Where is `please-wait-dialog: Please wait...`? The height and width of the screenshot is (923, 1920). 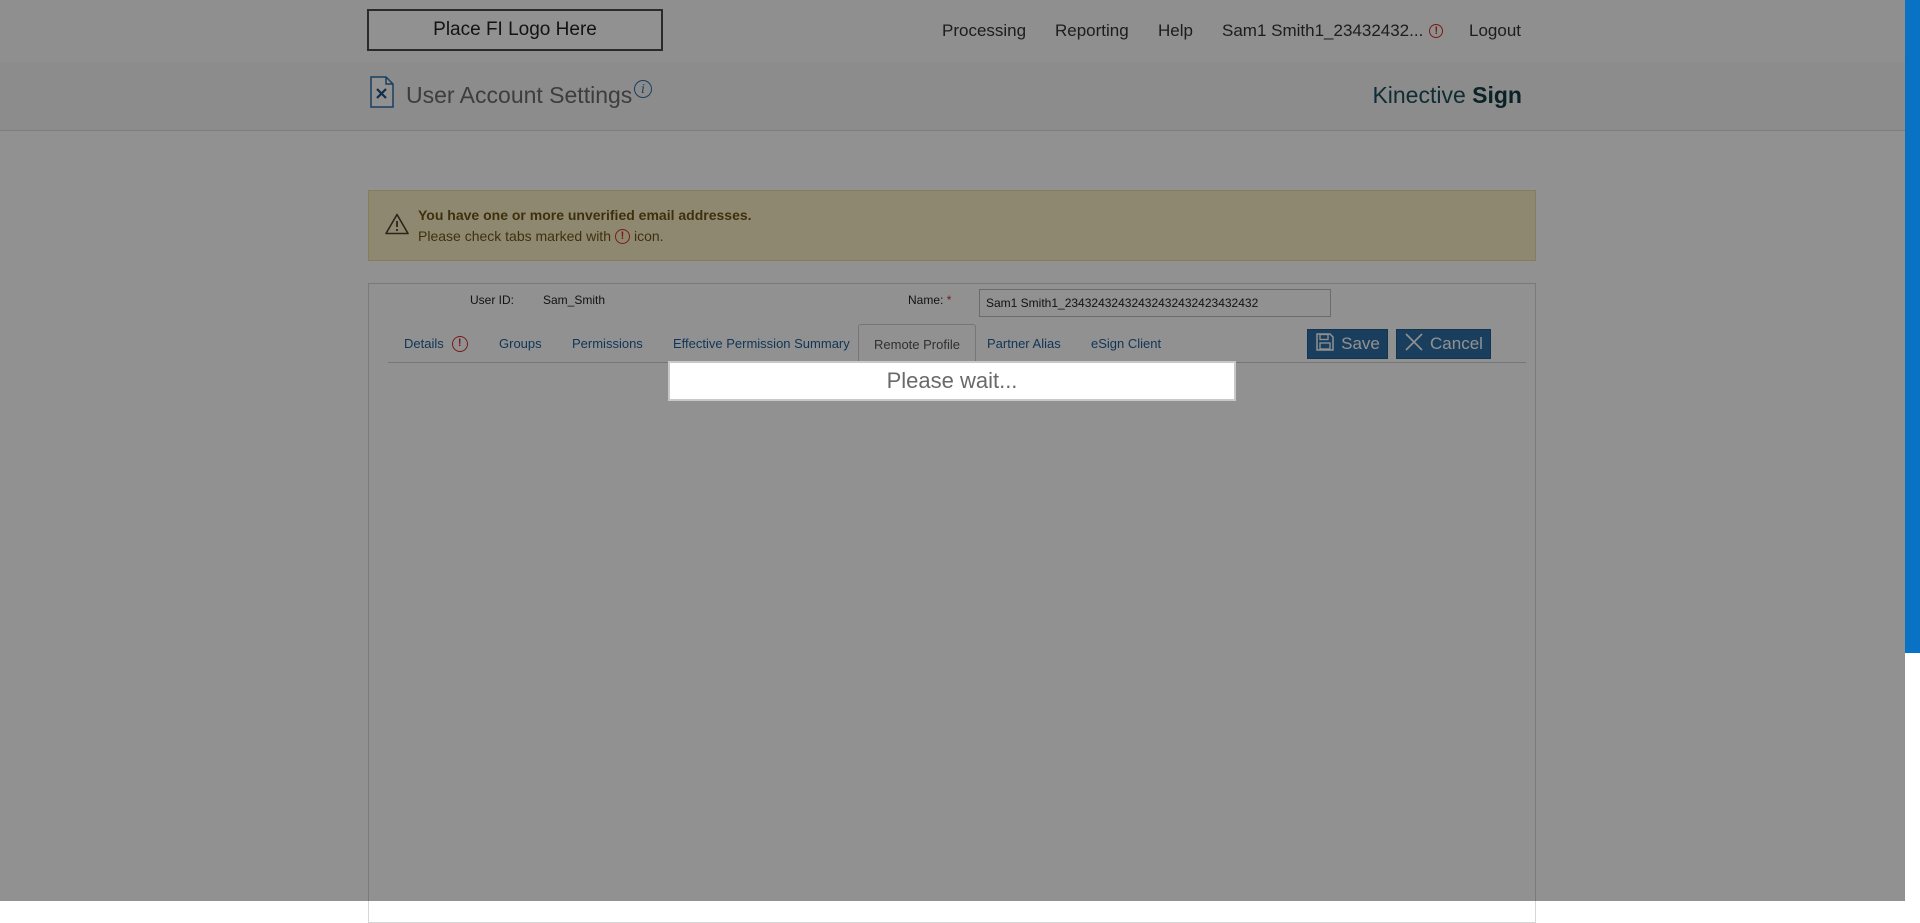 please-wait-dialog: Please wait... is located at coordinates (952, 381).